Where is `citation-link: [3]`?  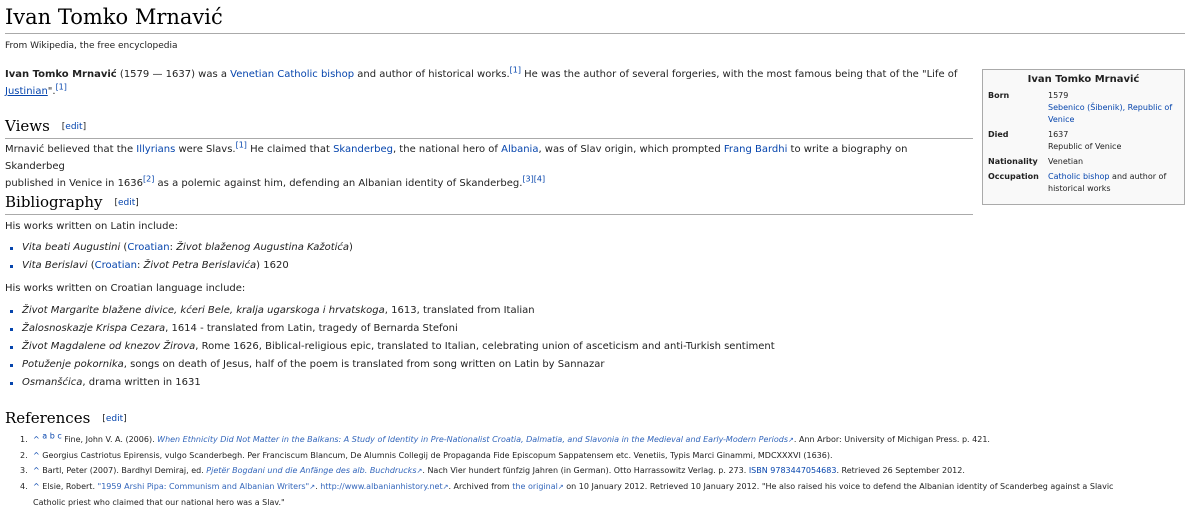 citation-link: [3] is located at coordinates (527, 179).